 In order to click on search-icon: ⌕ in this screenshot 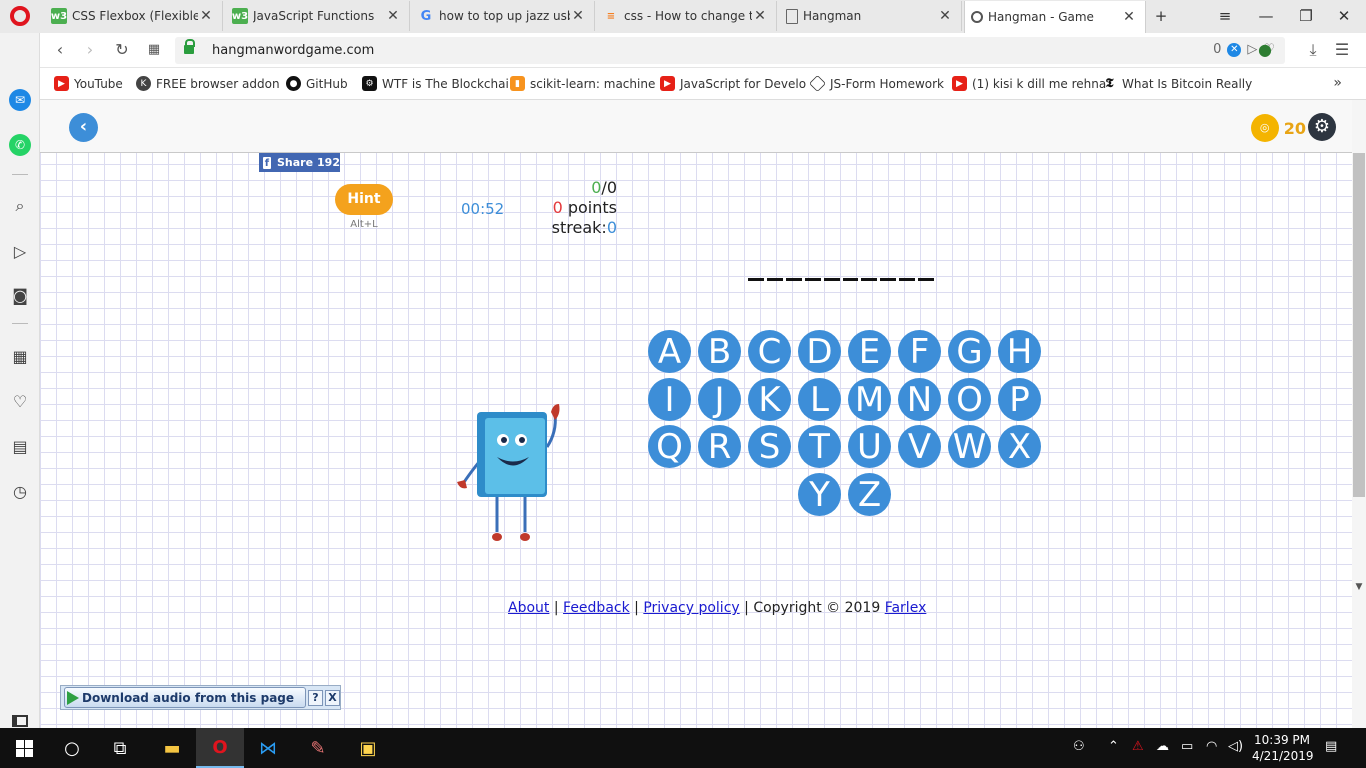, I will do `click(20, 206)`.